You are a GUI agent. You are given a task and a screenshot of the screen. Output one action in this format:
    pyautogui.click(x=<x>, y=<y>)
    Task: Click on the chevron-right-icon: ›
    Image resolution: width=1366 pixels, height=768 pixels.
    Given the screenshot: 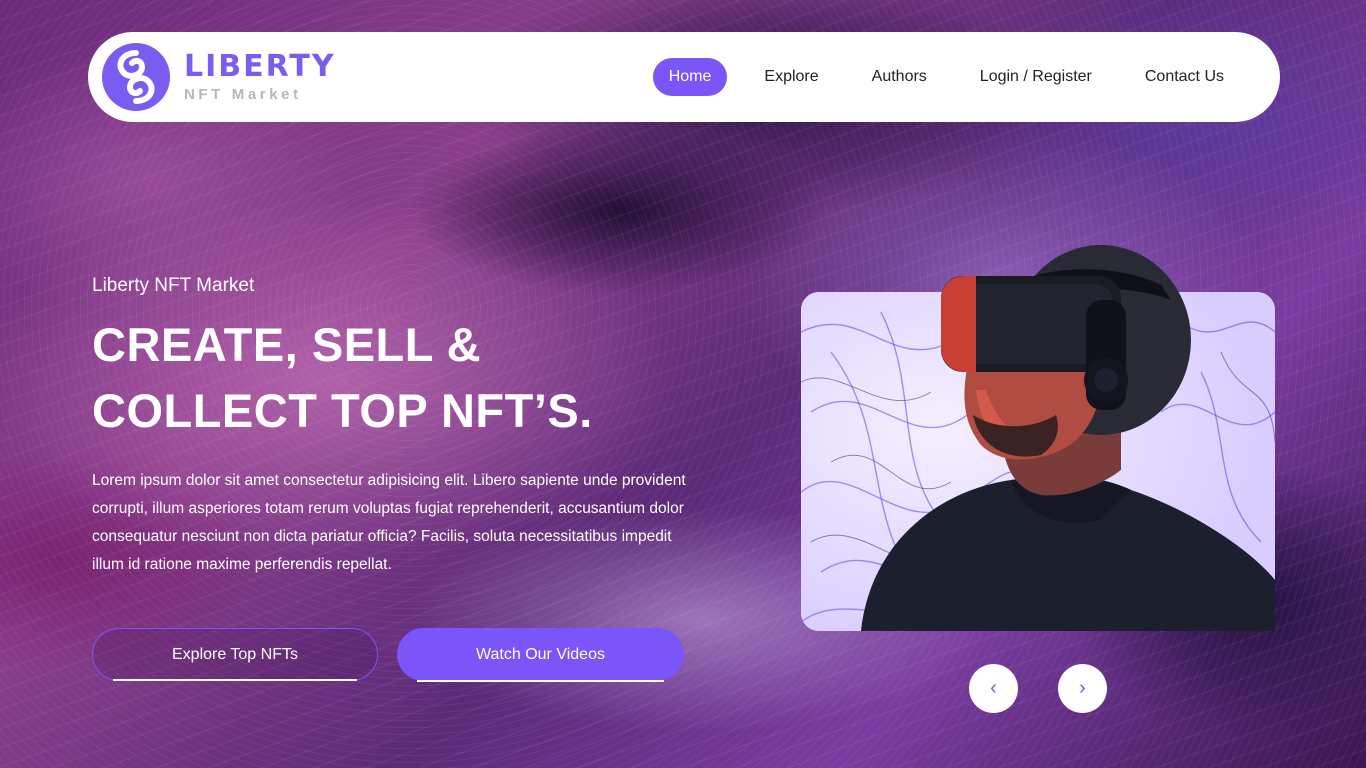 What is the action you would take?
    pyautogui.click(x=1082, y=688)
    